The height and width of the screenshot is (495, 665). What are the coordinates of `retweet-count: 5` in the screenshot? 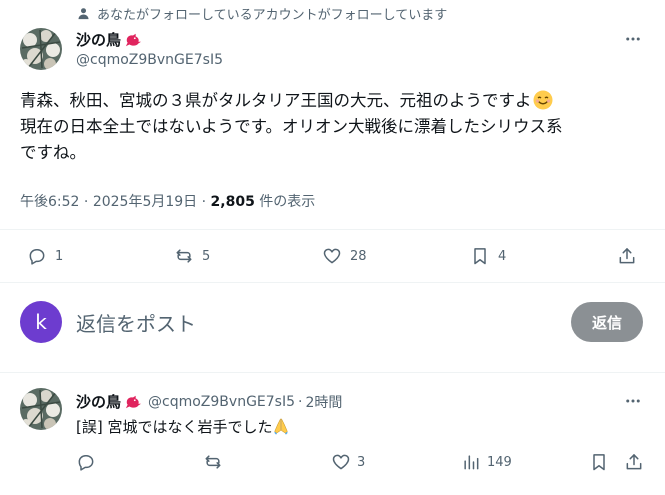 It's located at (206, 256).